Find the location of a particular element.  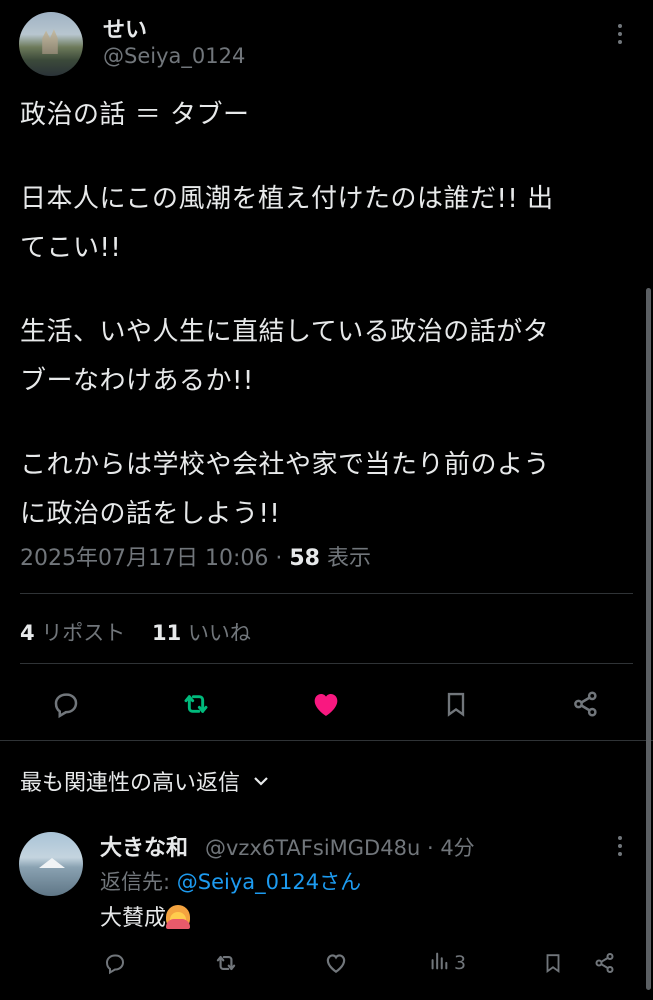

reply-share-icon is located at coordinates (605, 963).